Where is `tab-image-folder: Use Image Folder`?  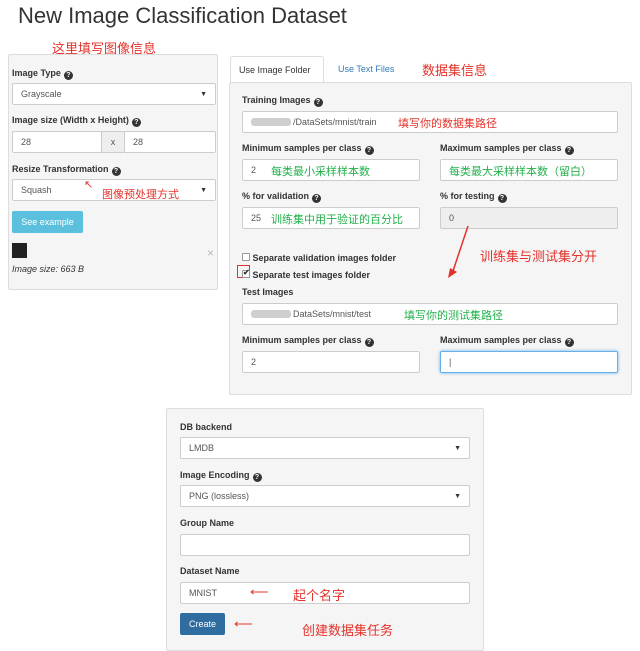
tab-image-folder: Use Image Folder is located at coordinates (277, 69).